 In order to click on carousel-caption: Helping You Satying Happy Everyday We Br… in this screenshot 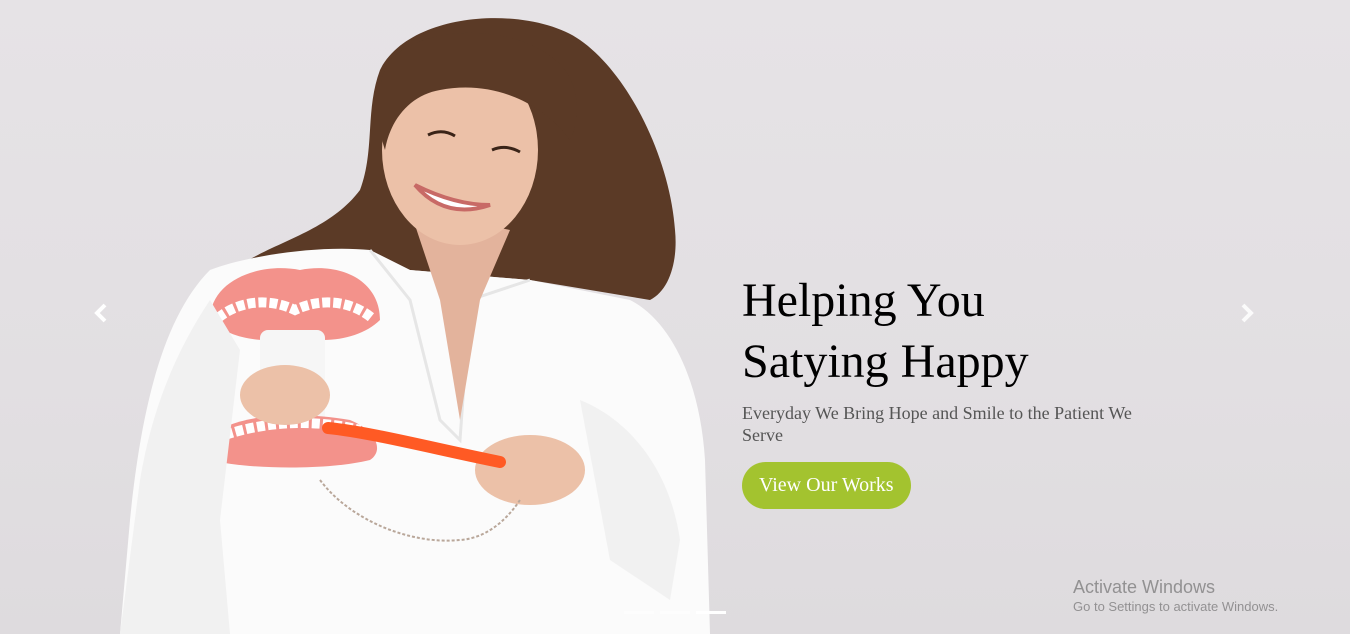, I will do `click(952, 389)`.